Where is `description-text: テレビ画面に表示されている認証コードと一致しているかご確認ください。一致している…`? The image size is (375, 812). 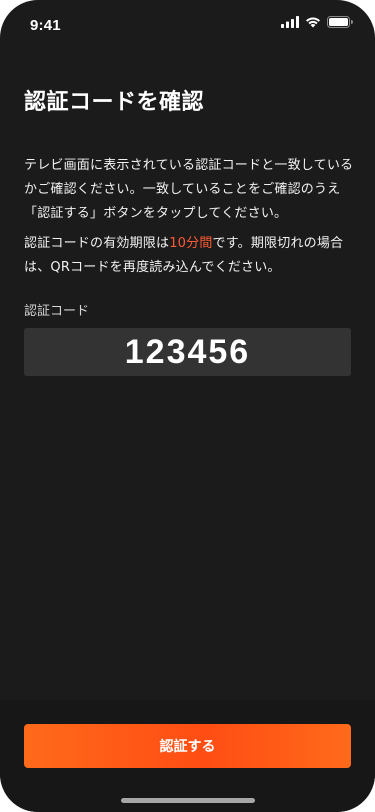
description-text: テレビ画面に表示されている認証コードと一致しているかご確認ください。一致している… is located at coordinates (189, 189).